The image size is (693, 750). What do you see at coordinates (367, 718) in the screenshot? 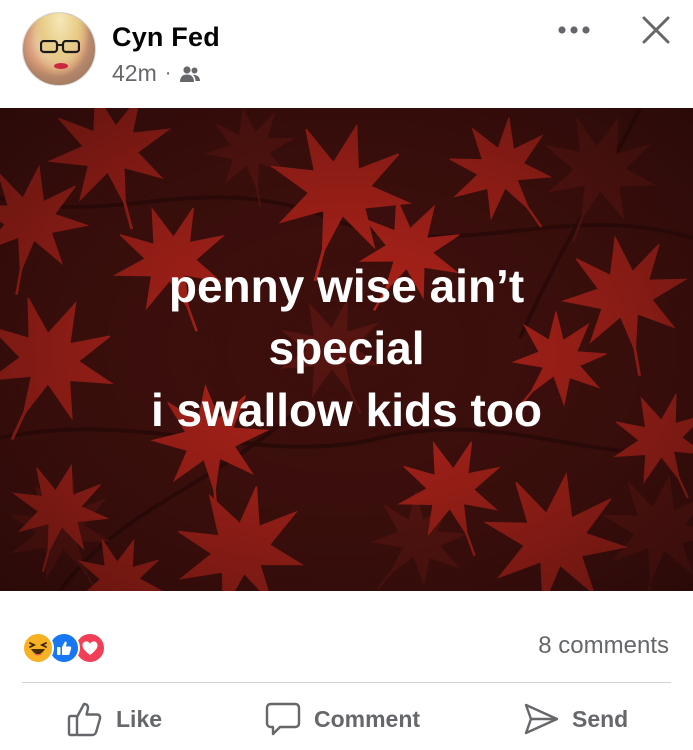
I see `comment-label: Comment` at bounding box center [367, 718].